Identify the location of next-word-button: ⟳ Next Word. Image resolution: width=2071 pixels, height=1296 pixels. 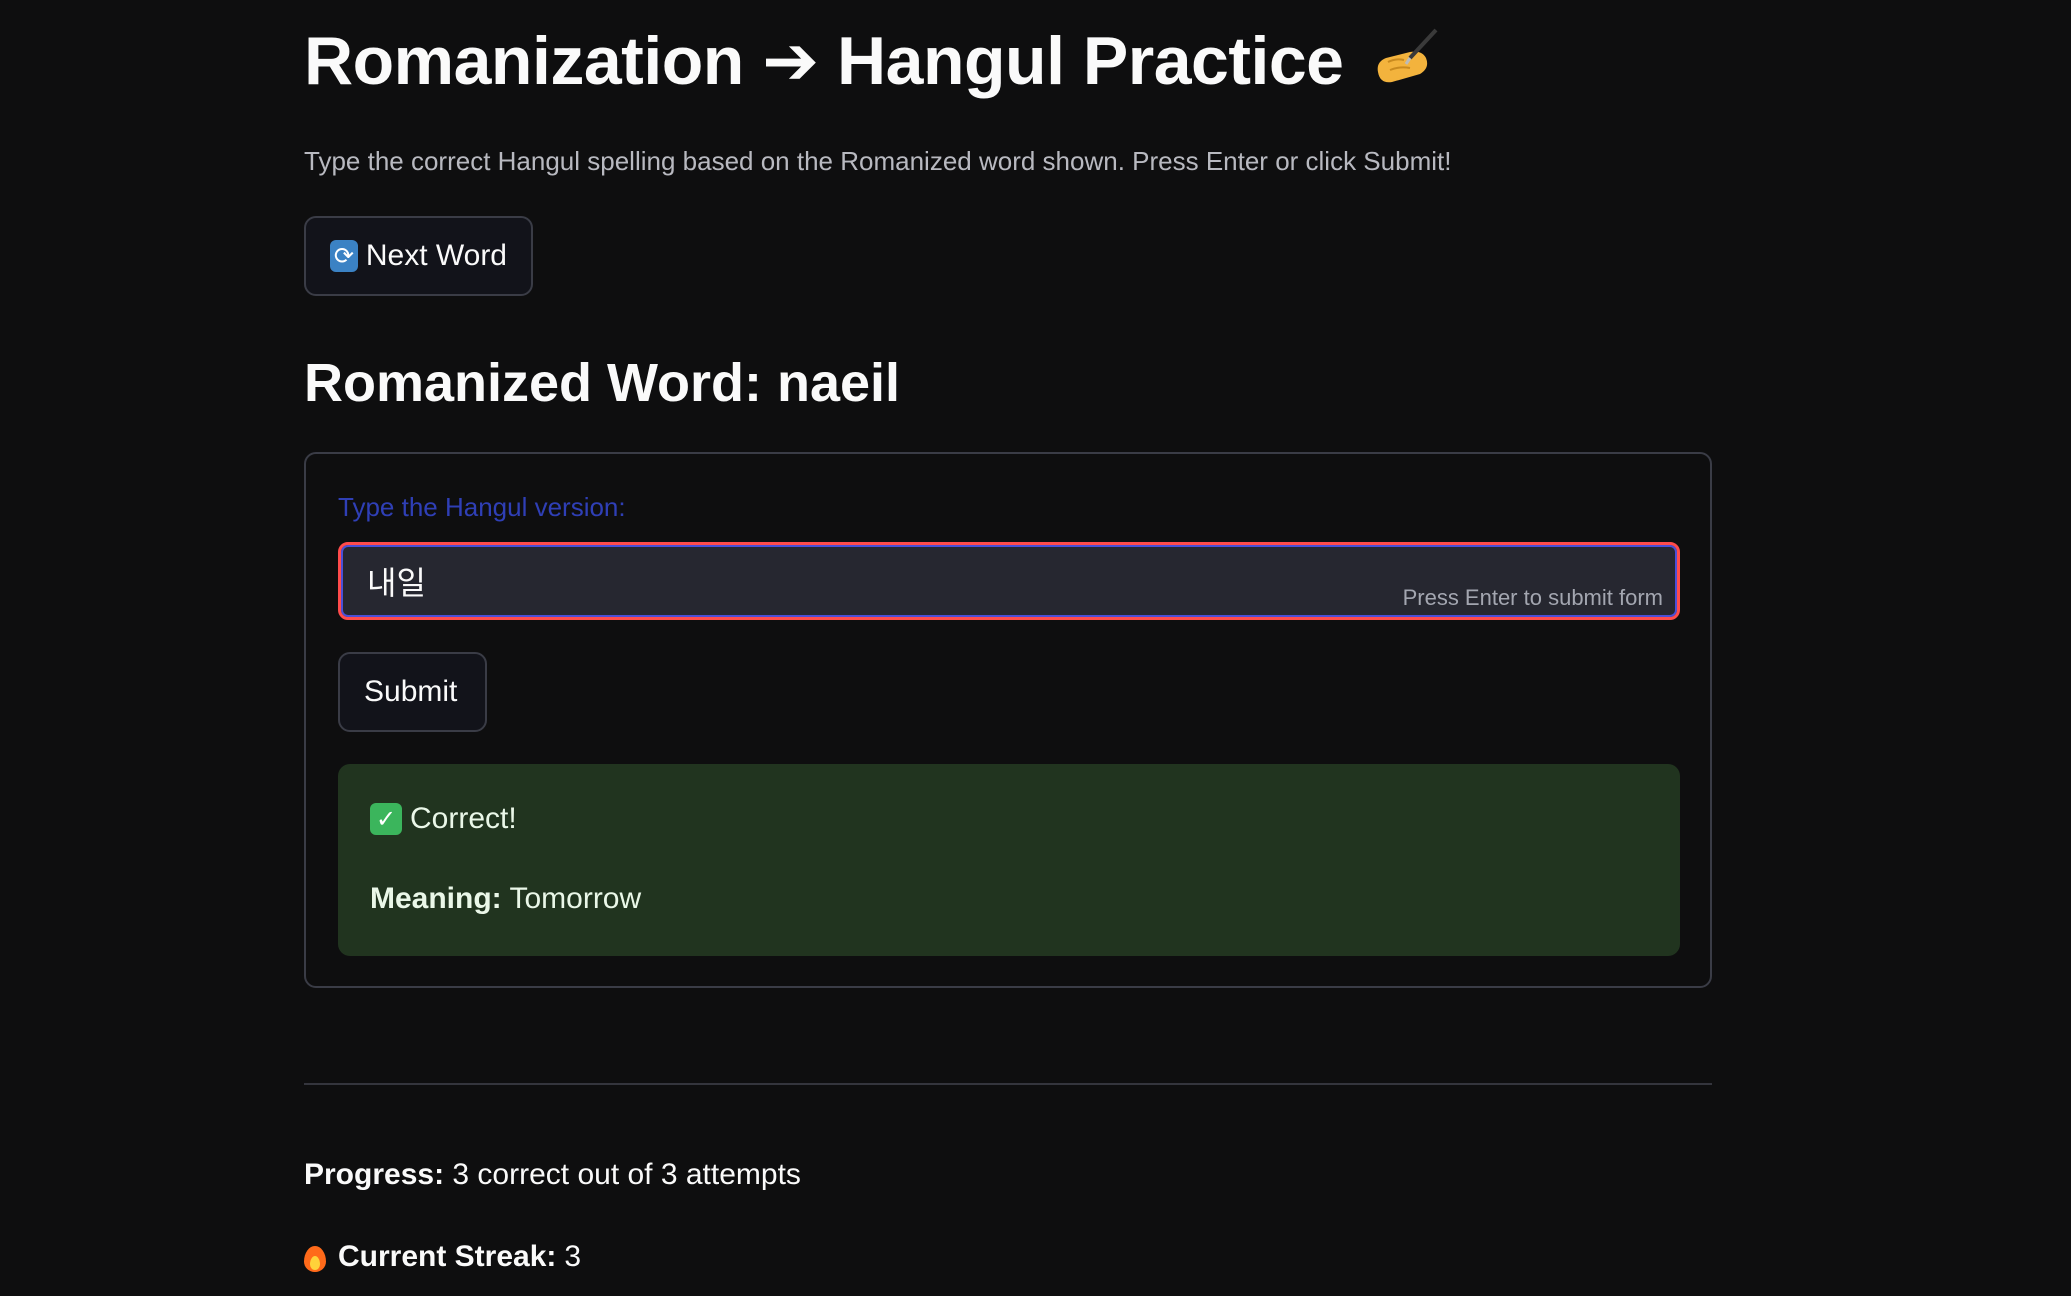
(418, 256).